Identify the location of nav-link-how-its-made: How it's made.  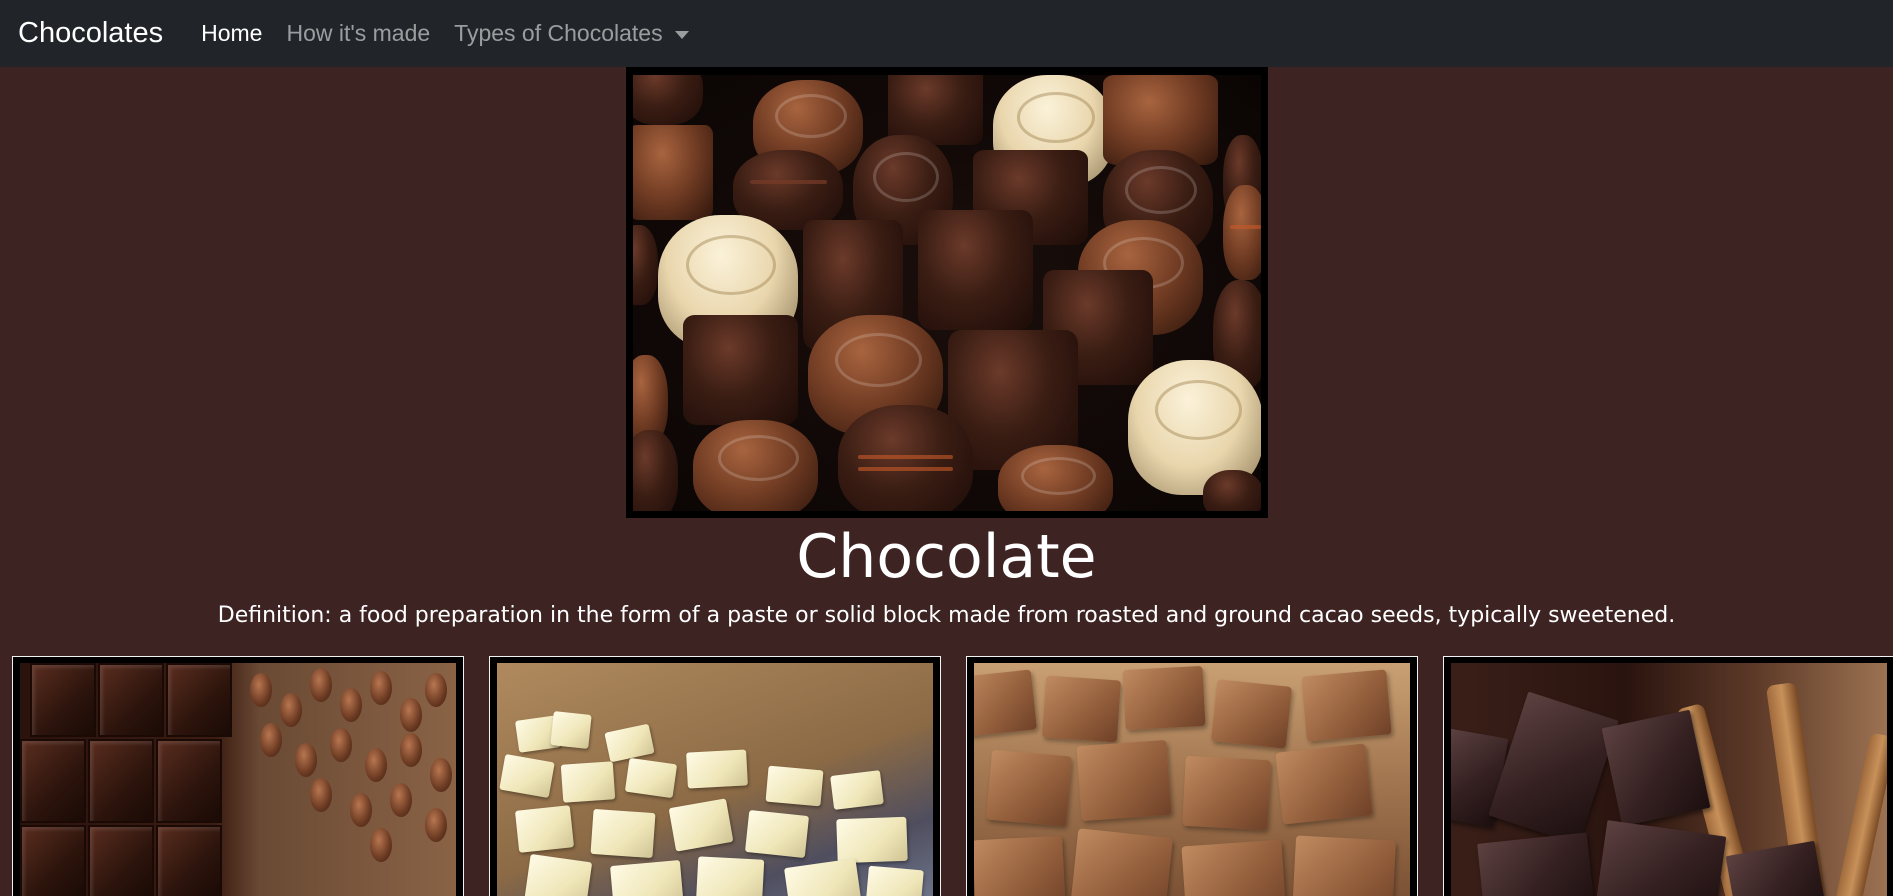
(358, 33).